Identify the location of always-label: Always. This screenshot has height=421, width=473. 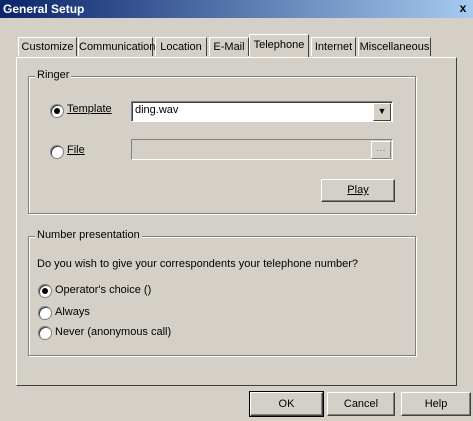
(72, 312).